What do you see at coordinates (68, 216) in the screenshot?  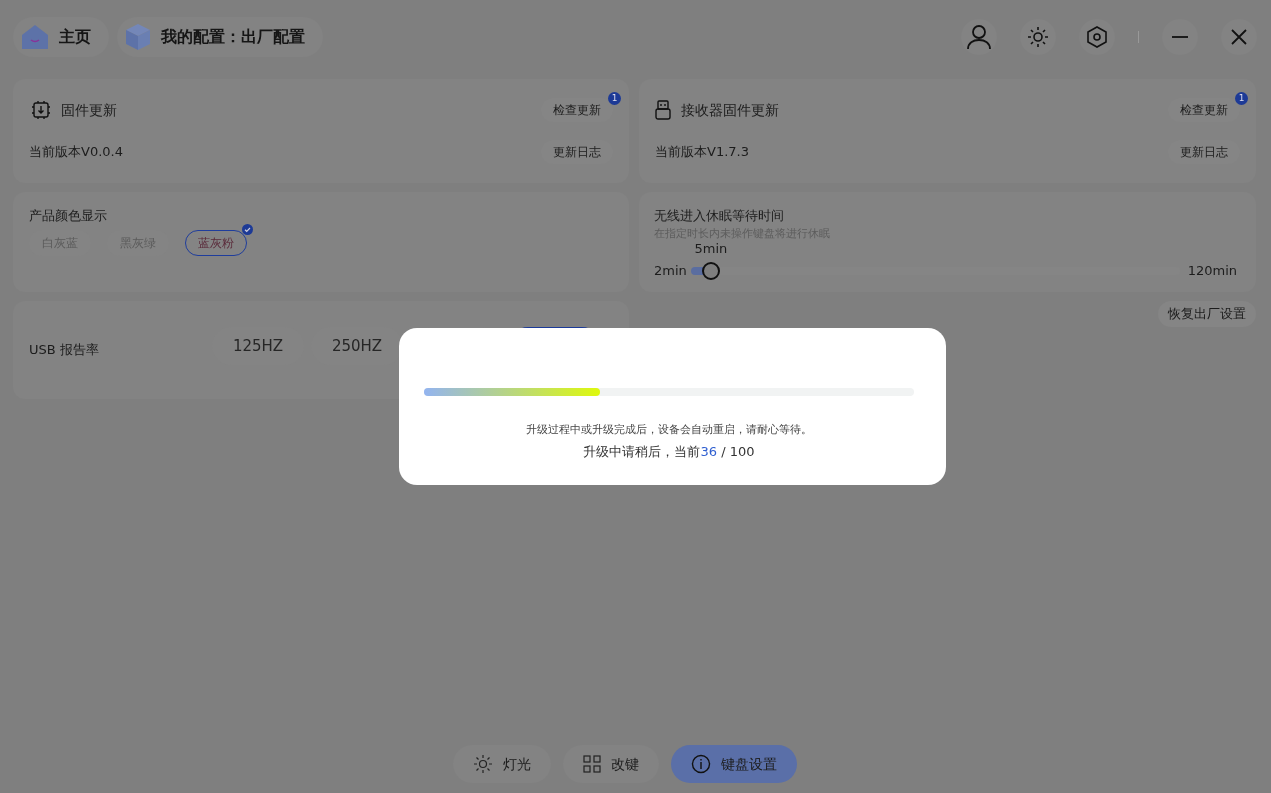 I see `color-title: 产品颜色显示` at bounding box center [68, 216].